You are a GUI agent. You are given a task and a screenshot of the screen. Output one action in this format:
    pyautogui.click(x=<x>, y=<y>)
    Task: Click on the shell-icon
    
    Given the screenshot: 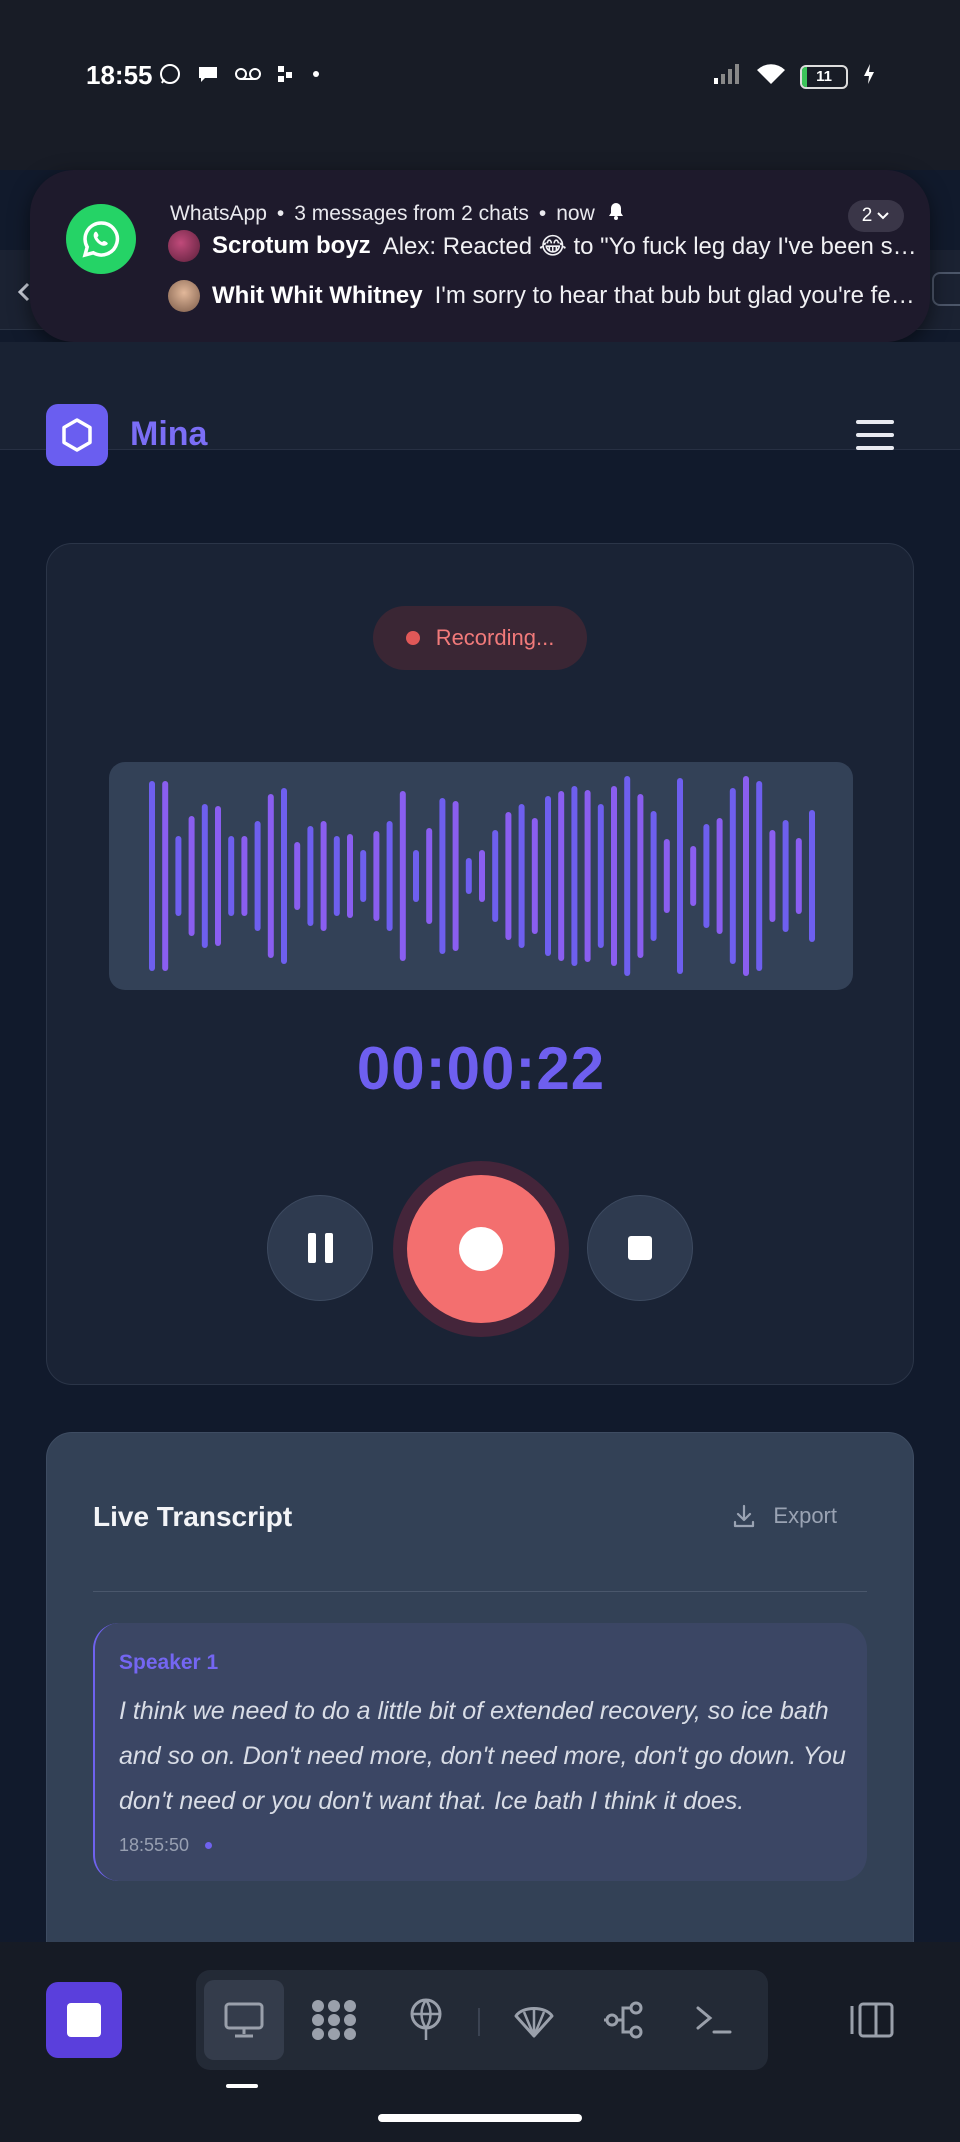 What is the action you would take?
    pyautogui.click(x=534, y=2020)
    